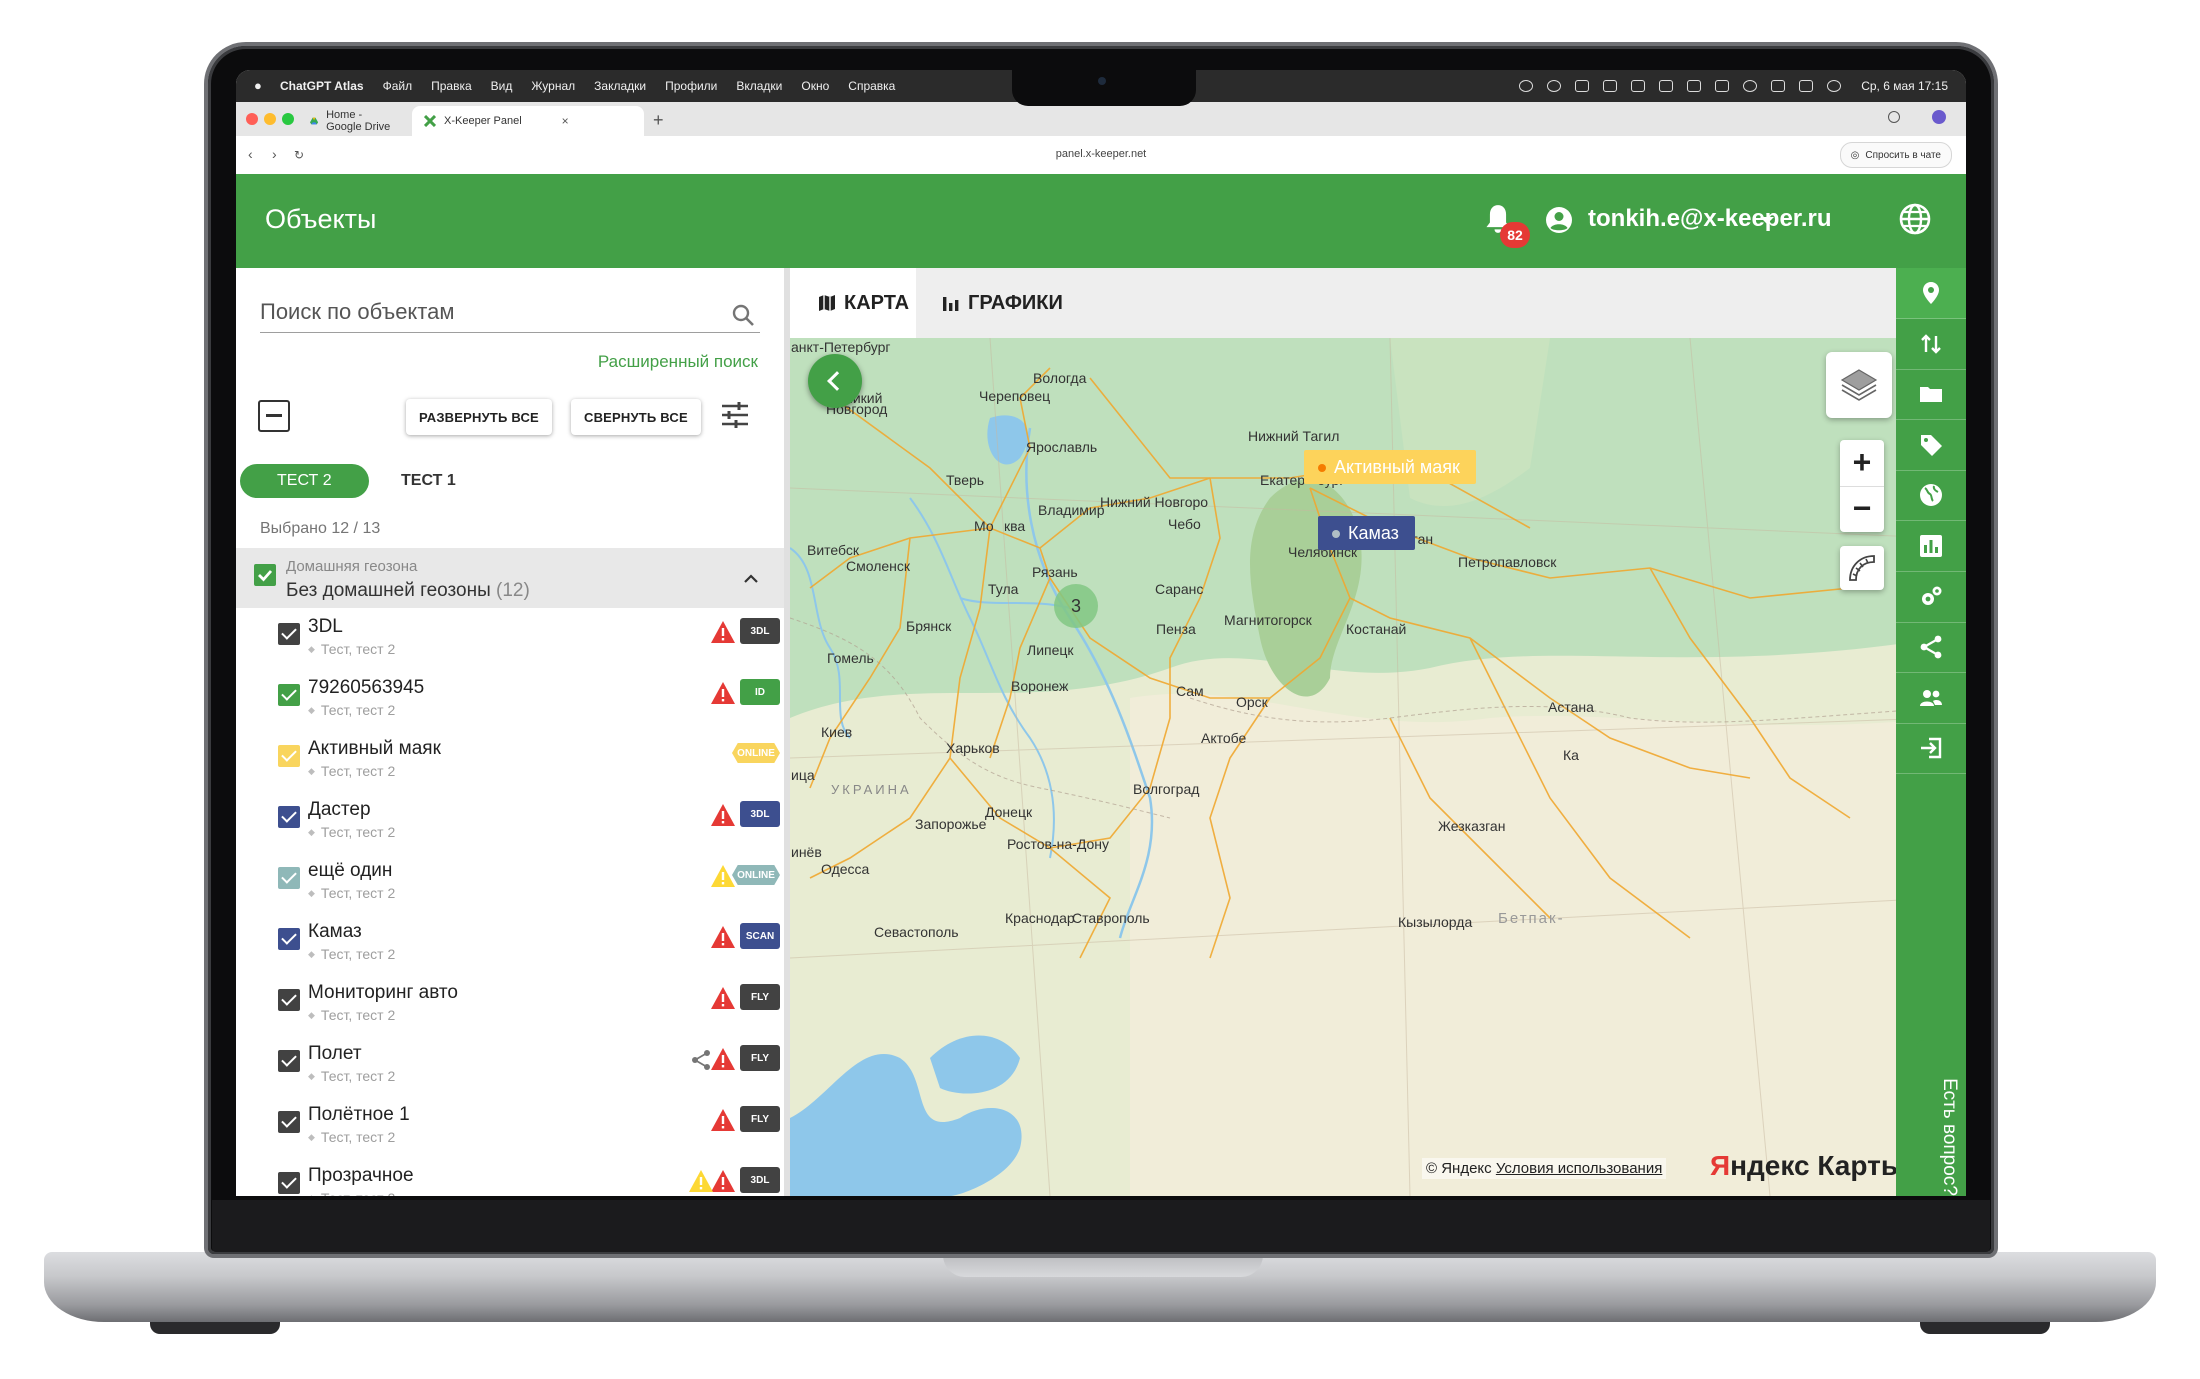 Image resolution: width=2200 pixels, height=1379 pixels. Describe the element at coordinates (1709, 219) in the screenshot. I see `user-email: tonkih.e@x-keeper.ru` at that location.